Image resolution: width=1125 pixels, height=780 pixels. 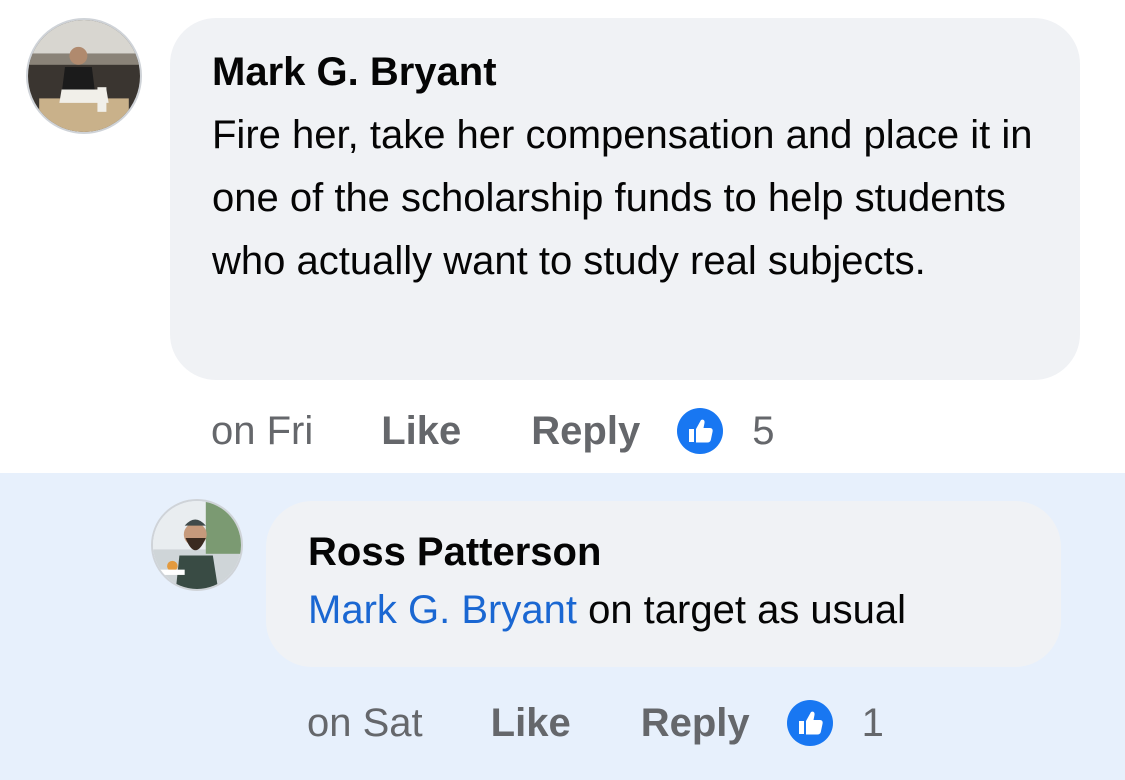 What do you see at coordinates (595, 723) in the screenshot?
I see `reply-actions: on Sat Like Reply 1` at bounding box center [595, 723].